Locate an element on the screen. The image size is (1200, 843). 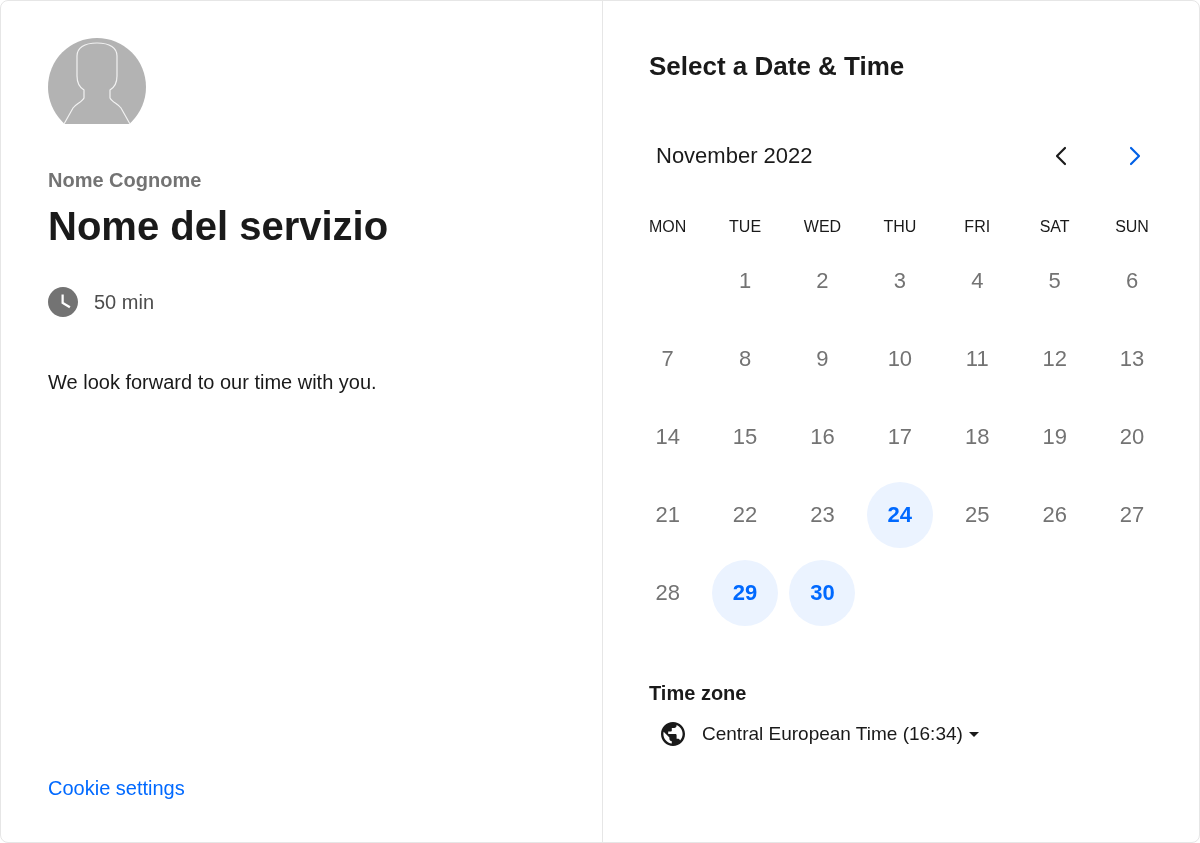
calendar-day: 21 is located at coordinates (667, 515).